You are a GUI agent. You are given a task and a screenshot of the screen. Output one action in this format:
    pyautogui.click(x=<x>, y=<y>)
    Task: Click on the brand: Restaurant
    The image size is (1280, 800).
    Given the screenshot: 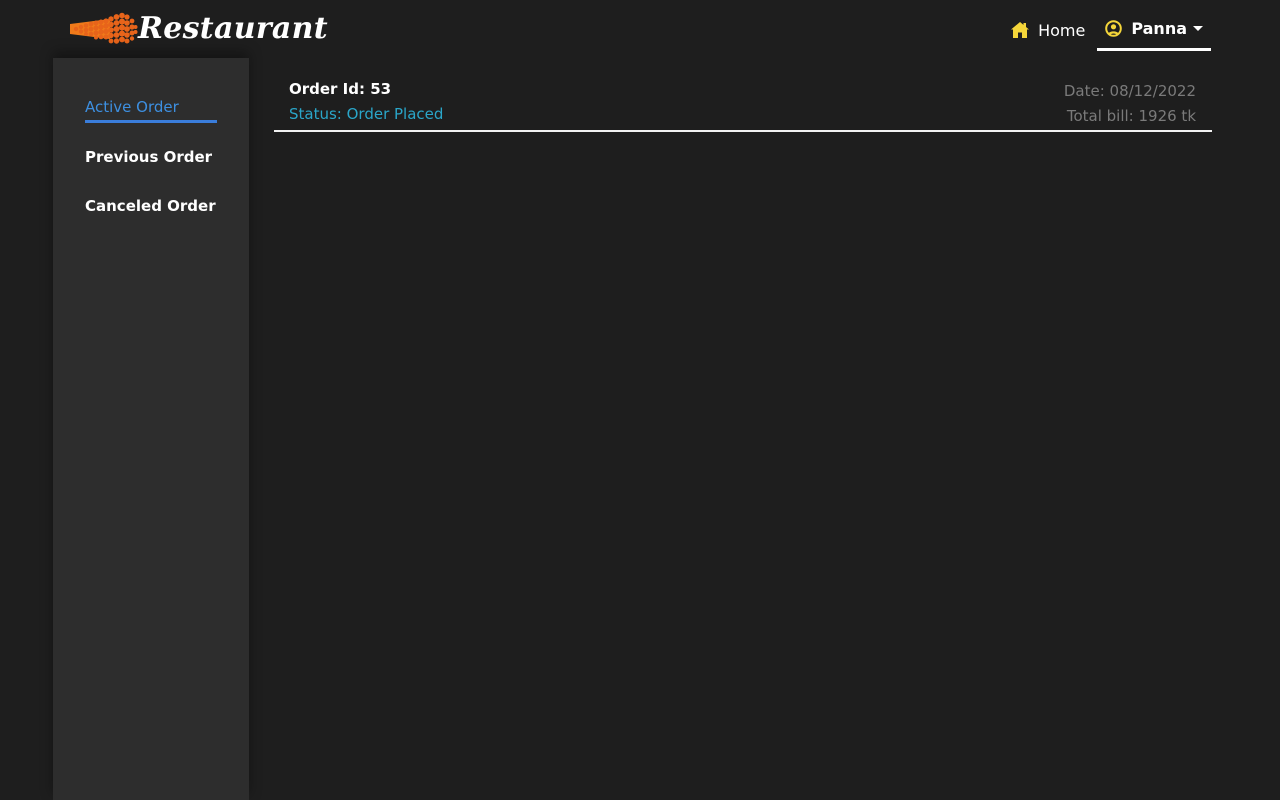 What is the action you would take?
    pyautogui.click(x=199, y=29)
    